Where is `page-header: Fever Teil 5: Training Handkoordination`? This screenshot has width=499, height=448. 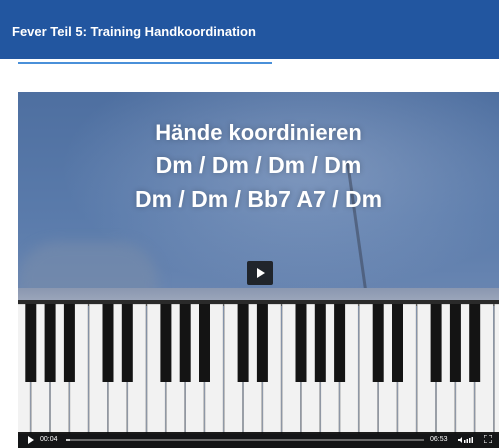
page-header: Fever Teil 5: Training Handkoordination is located at coordinates (249, 29).